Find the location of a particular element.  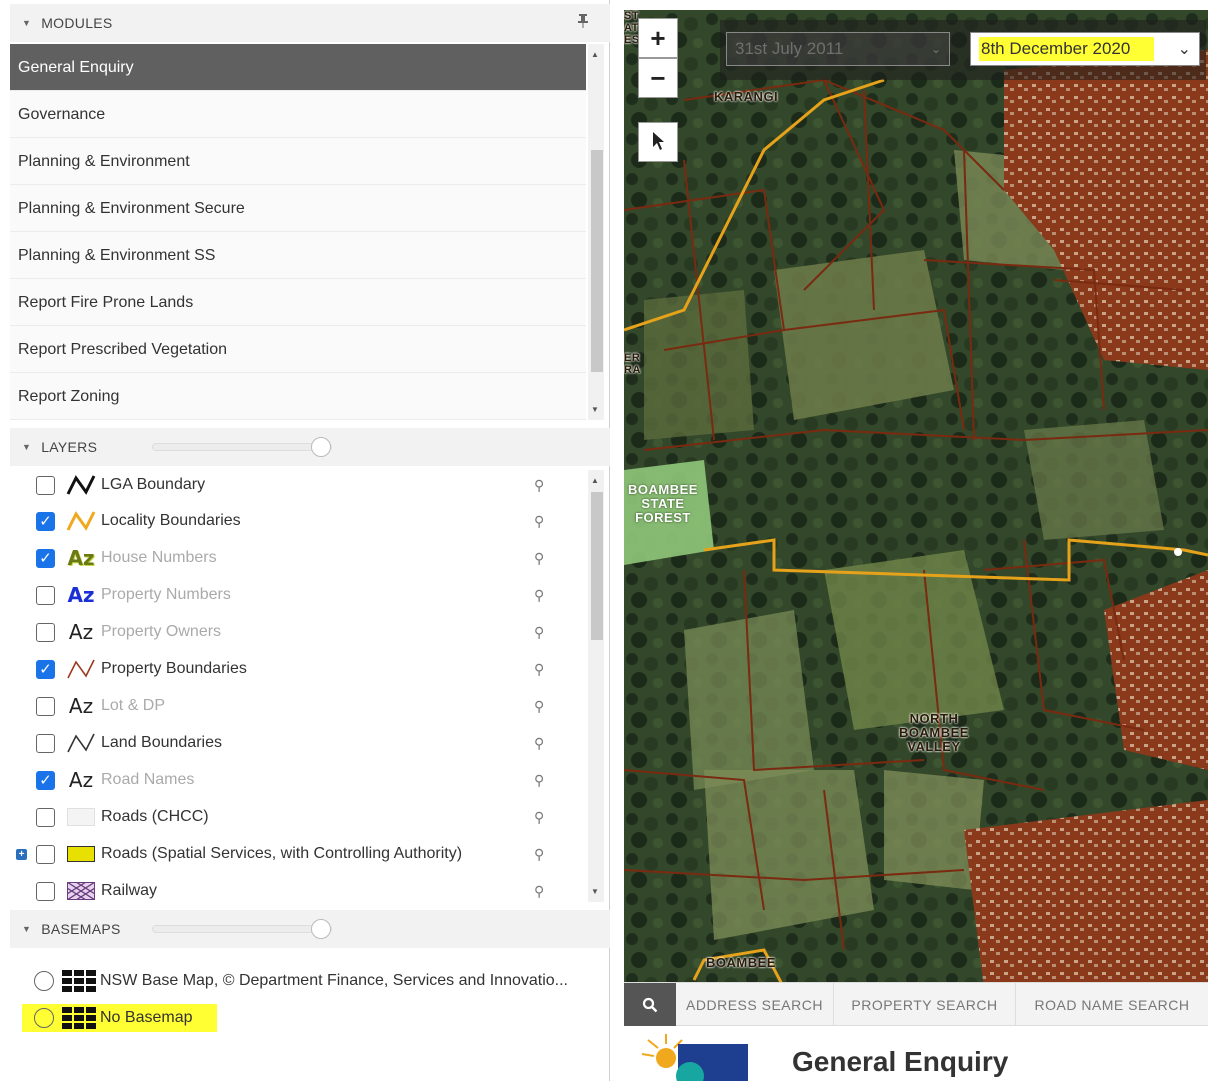

cursor-arrow-icon is located at coordinates (658, 142).